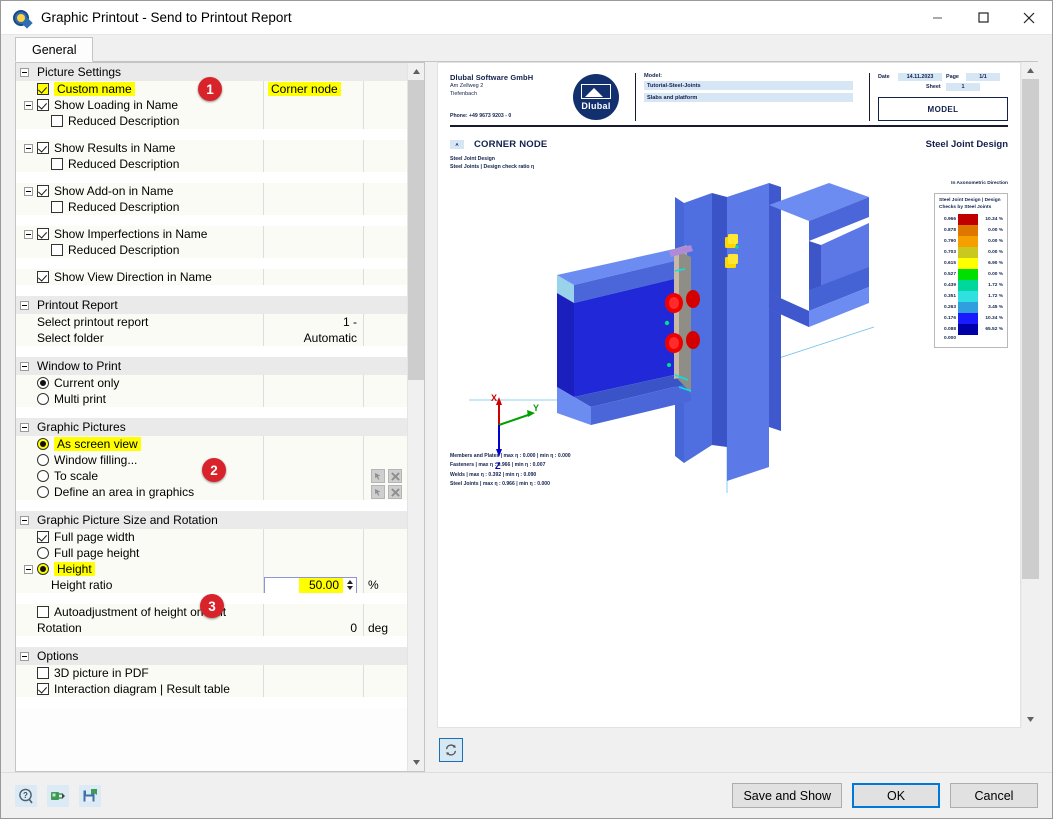 The height and width of the screenshot is (819, 1053). Describe the element at coordinates (211, 689) in the screenshot. I see `tree-row-interaction-diagram-result-table: Interaction diagram | Result table` at that location.